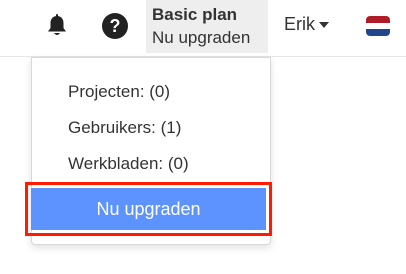  I want to click on user-name: Erik, so click(299, 24).